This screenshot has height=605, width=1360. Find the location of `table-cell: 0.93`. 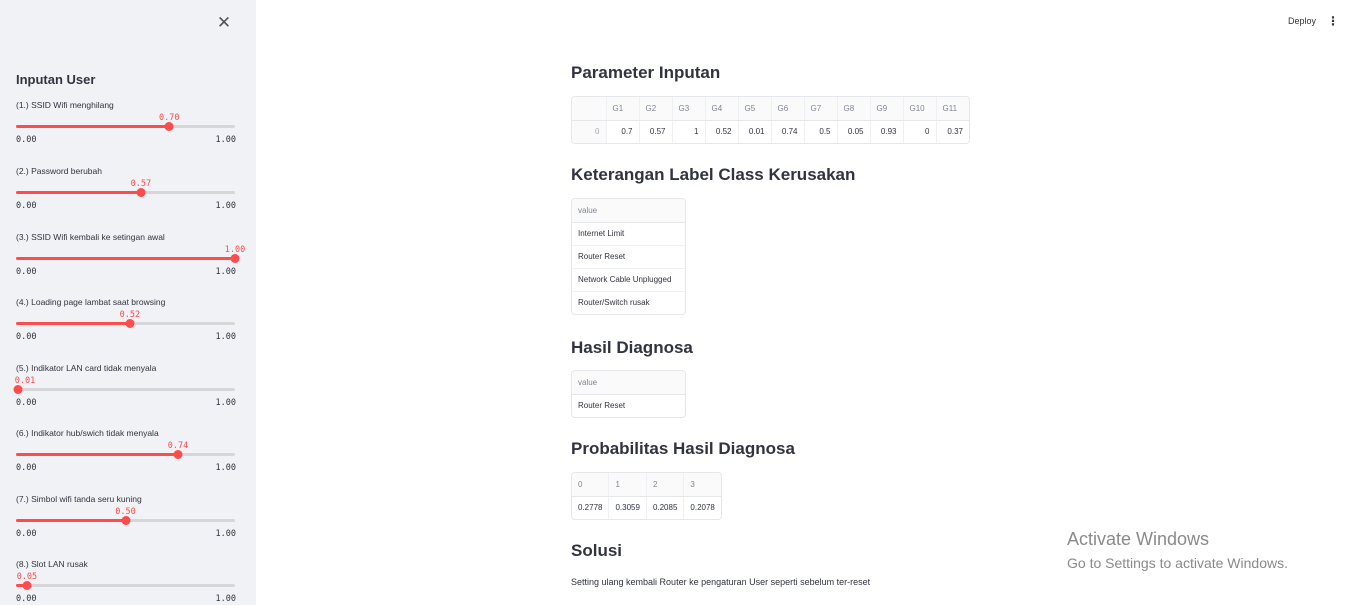

table-cell: 0.93 is located at coordinates (887, 131).